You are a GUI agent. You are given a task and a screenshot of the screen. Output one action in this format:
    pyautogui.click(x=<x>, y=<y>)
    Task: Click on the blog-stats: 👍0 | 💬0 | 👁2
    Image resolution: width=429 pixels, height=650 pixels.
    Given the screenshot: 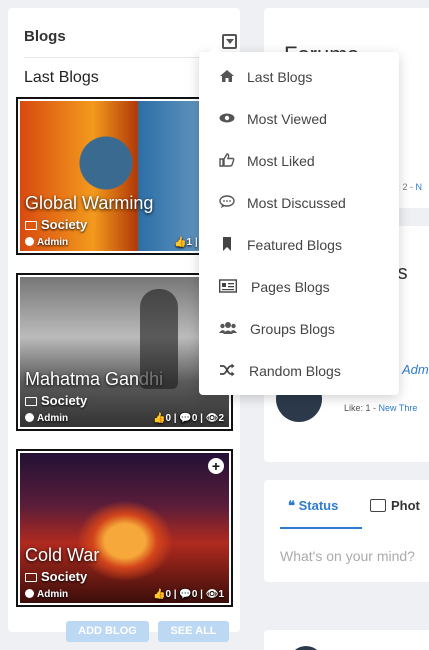 What is the action you would take?
    pyautogui.click(x=188, y=418)
    